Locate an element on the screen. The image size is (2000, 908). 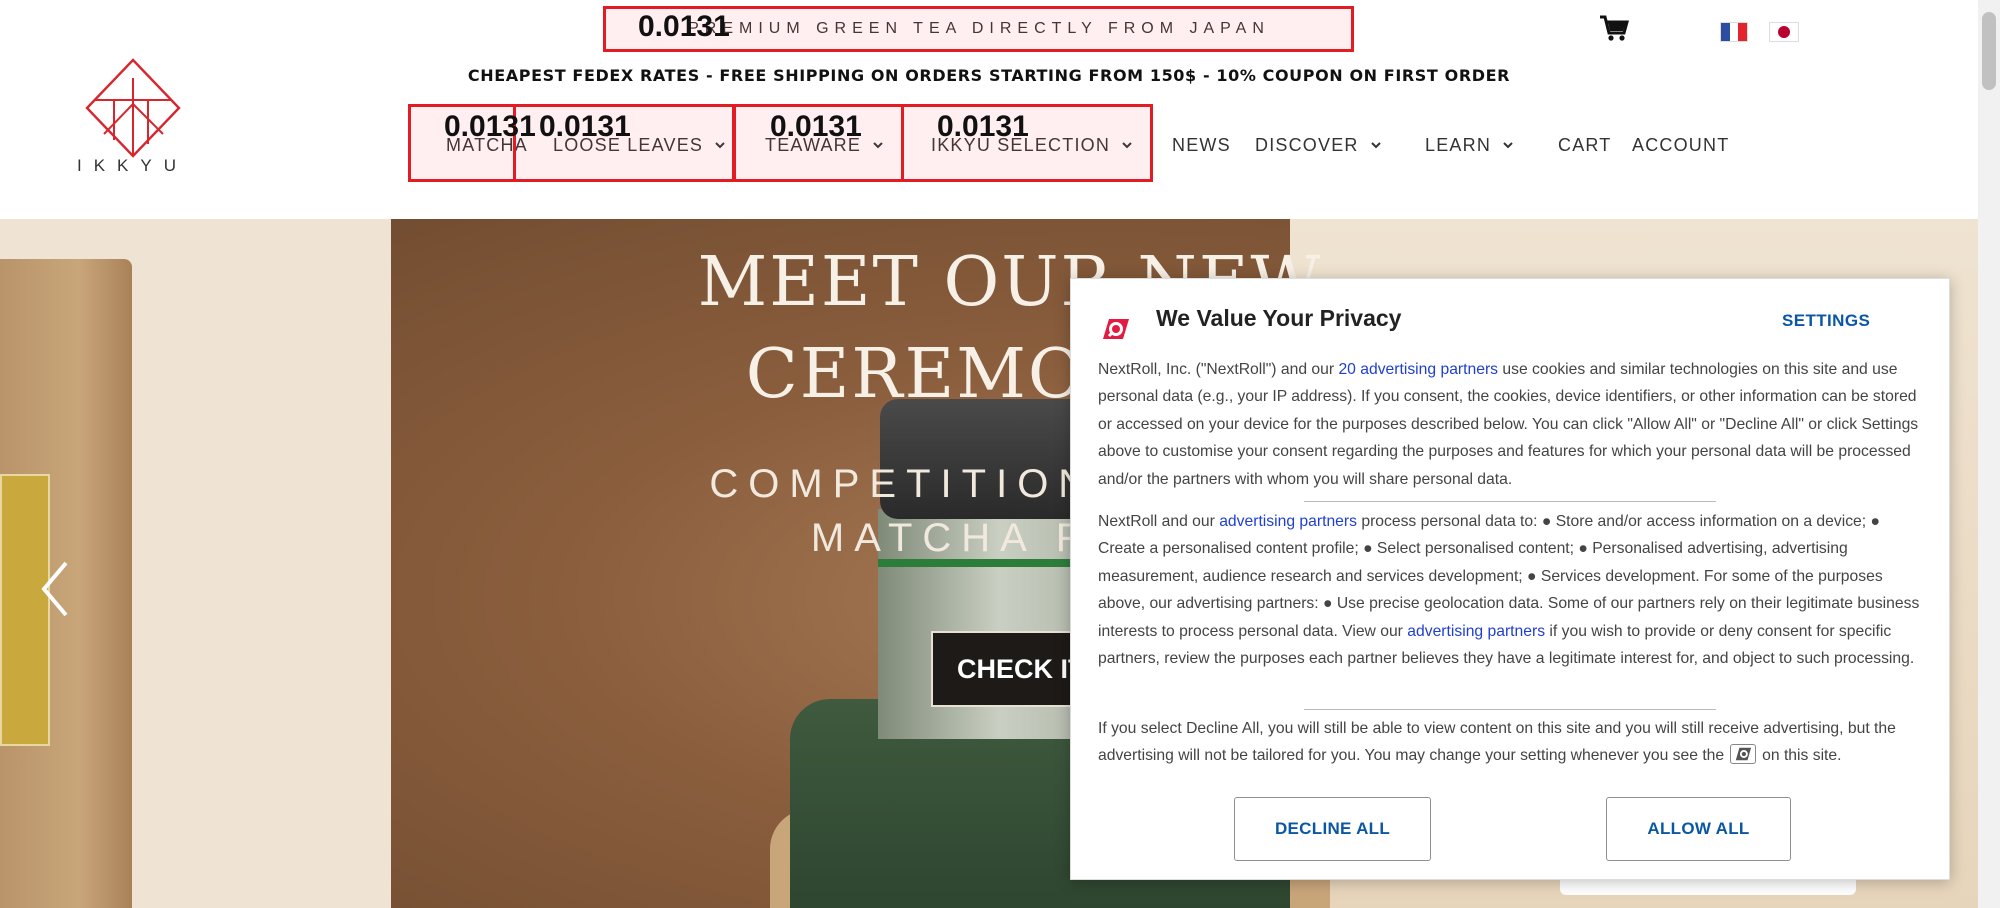
flag-japan-icon is located at coordinates (1784, 32).